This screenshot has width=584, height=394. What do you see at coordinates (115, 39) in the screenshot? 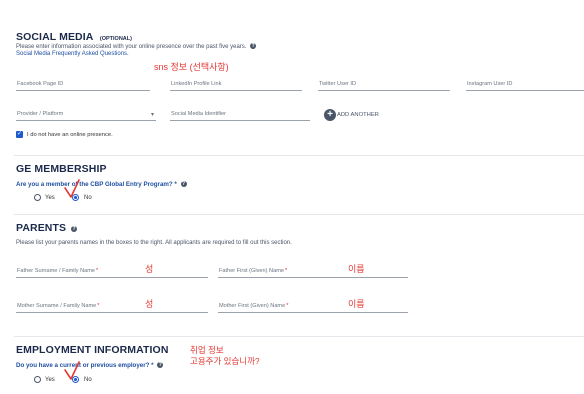
I see `optional-tag: (OPTIONAL)` at bounding box center [115, 39].